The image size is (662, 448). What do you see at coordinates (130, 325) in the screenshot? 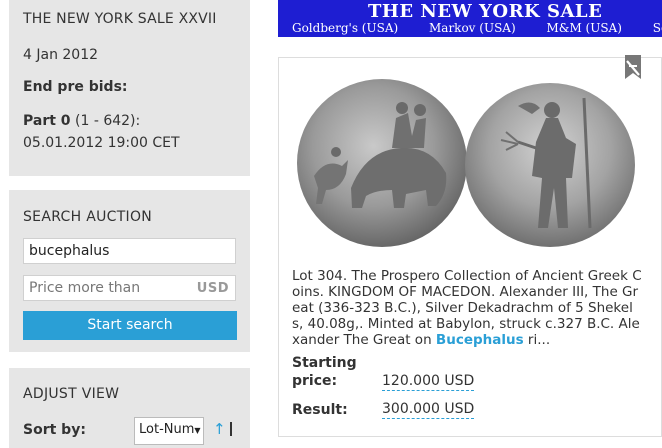
I see `start-search-button: Start search` at bounding box center [130, 325].